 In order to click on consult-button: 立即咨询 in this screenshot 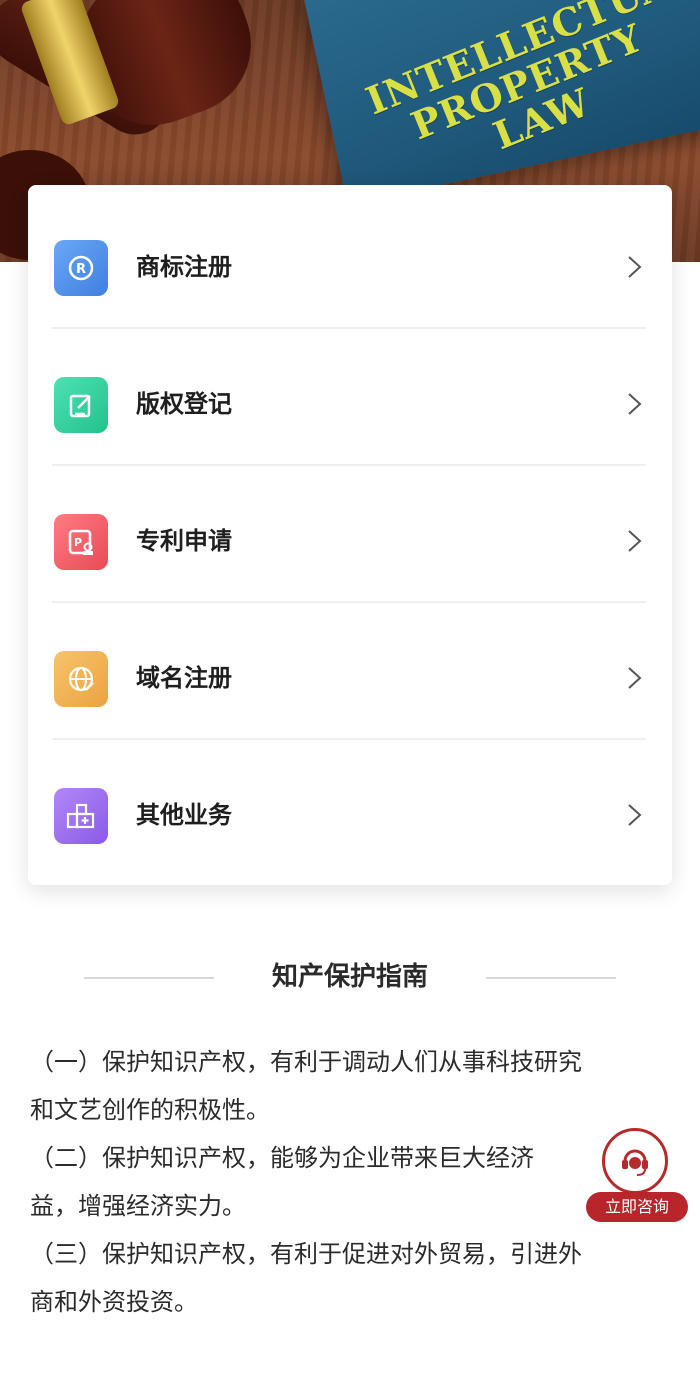, I will do `click(637, 1176)`.